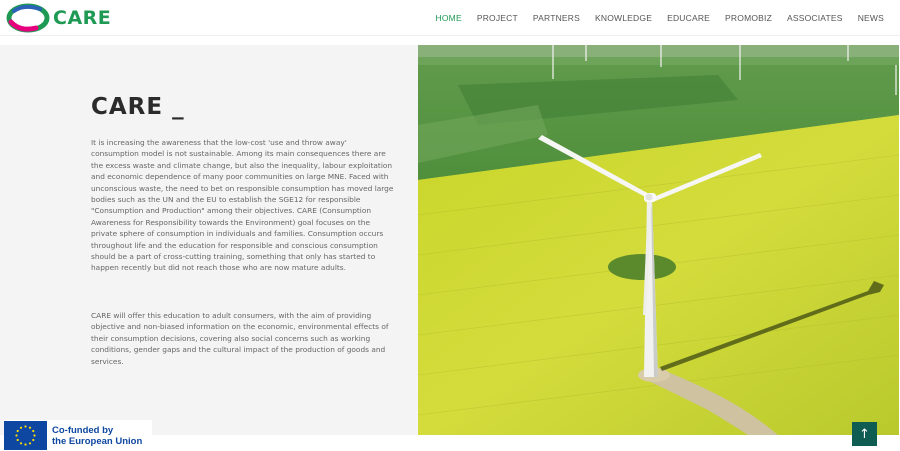 The width and height of the screenshot is (900, 451). I want to click on nav-item-partners: PARTNERS, so click(556, 18).